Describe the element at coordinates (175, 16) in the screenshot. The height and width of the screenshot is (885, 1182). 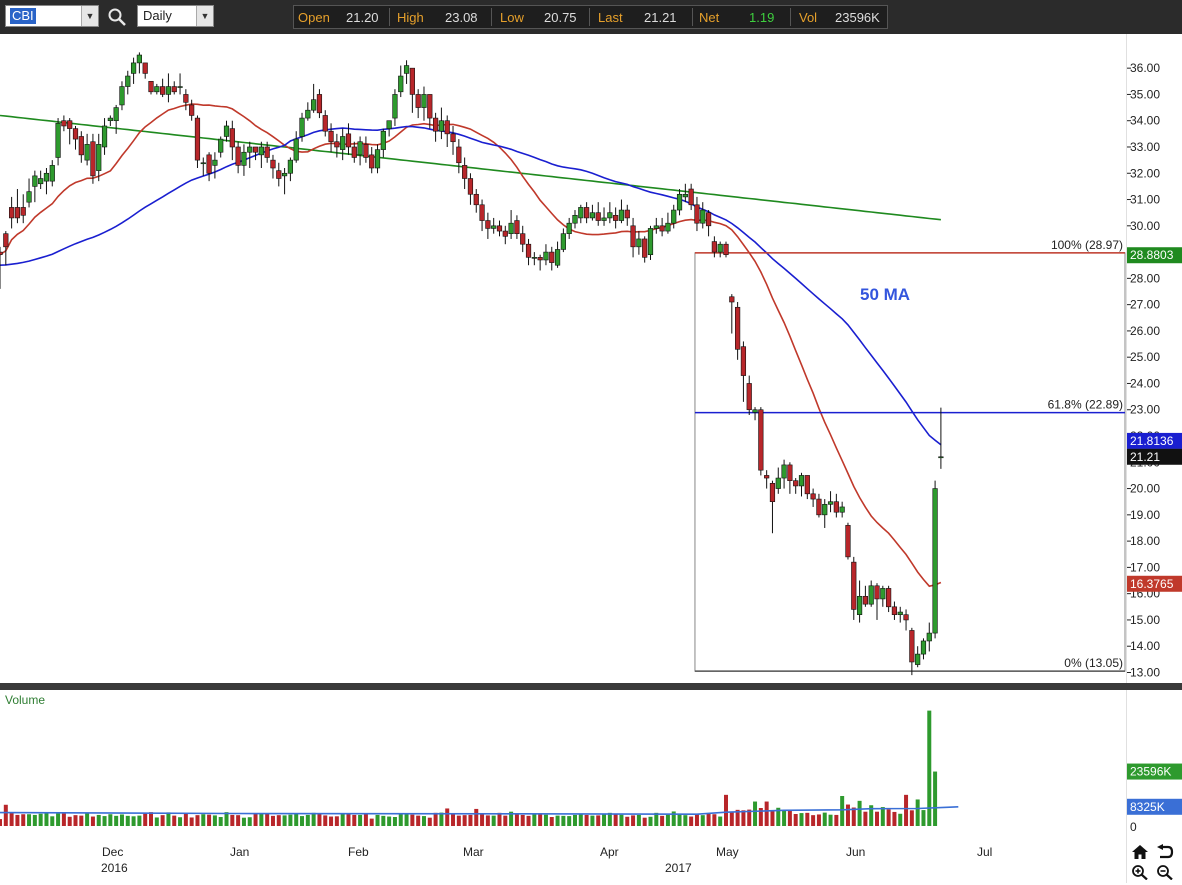
I see `period-select: Daily ▼` at that location.